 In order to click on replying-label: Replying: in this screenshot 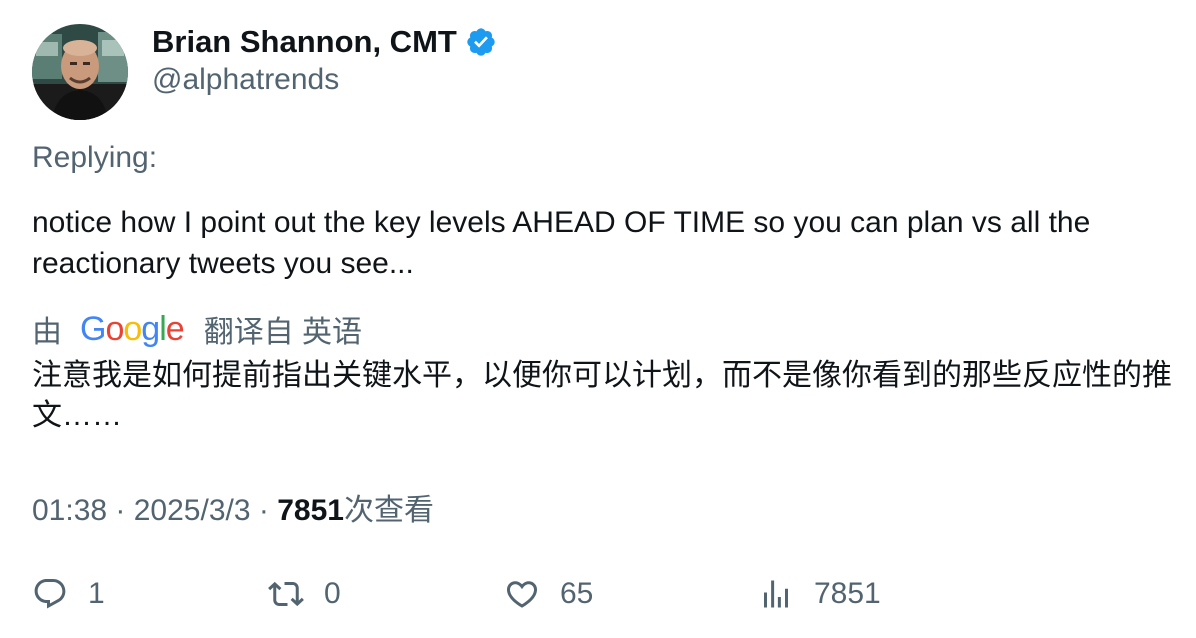, I will do `click(95, 157)`.